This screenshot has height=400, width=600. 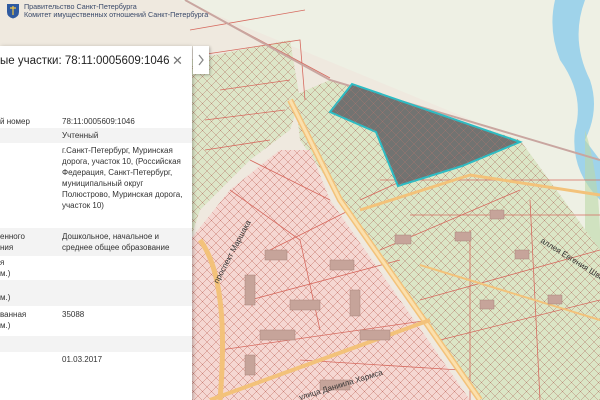 What do you see at coordinates (96, 293) in the screenshot?
I see `info-row: м.)` at bounding box center [96, 293].